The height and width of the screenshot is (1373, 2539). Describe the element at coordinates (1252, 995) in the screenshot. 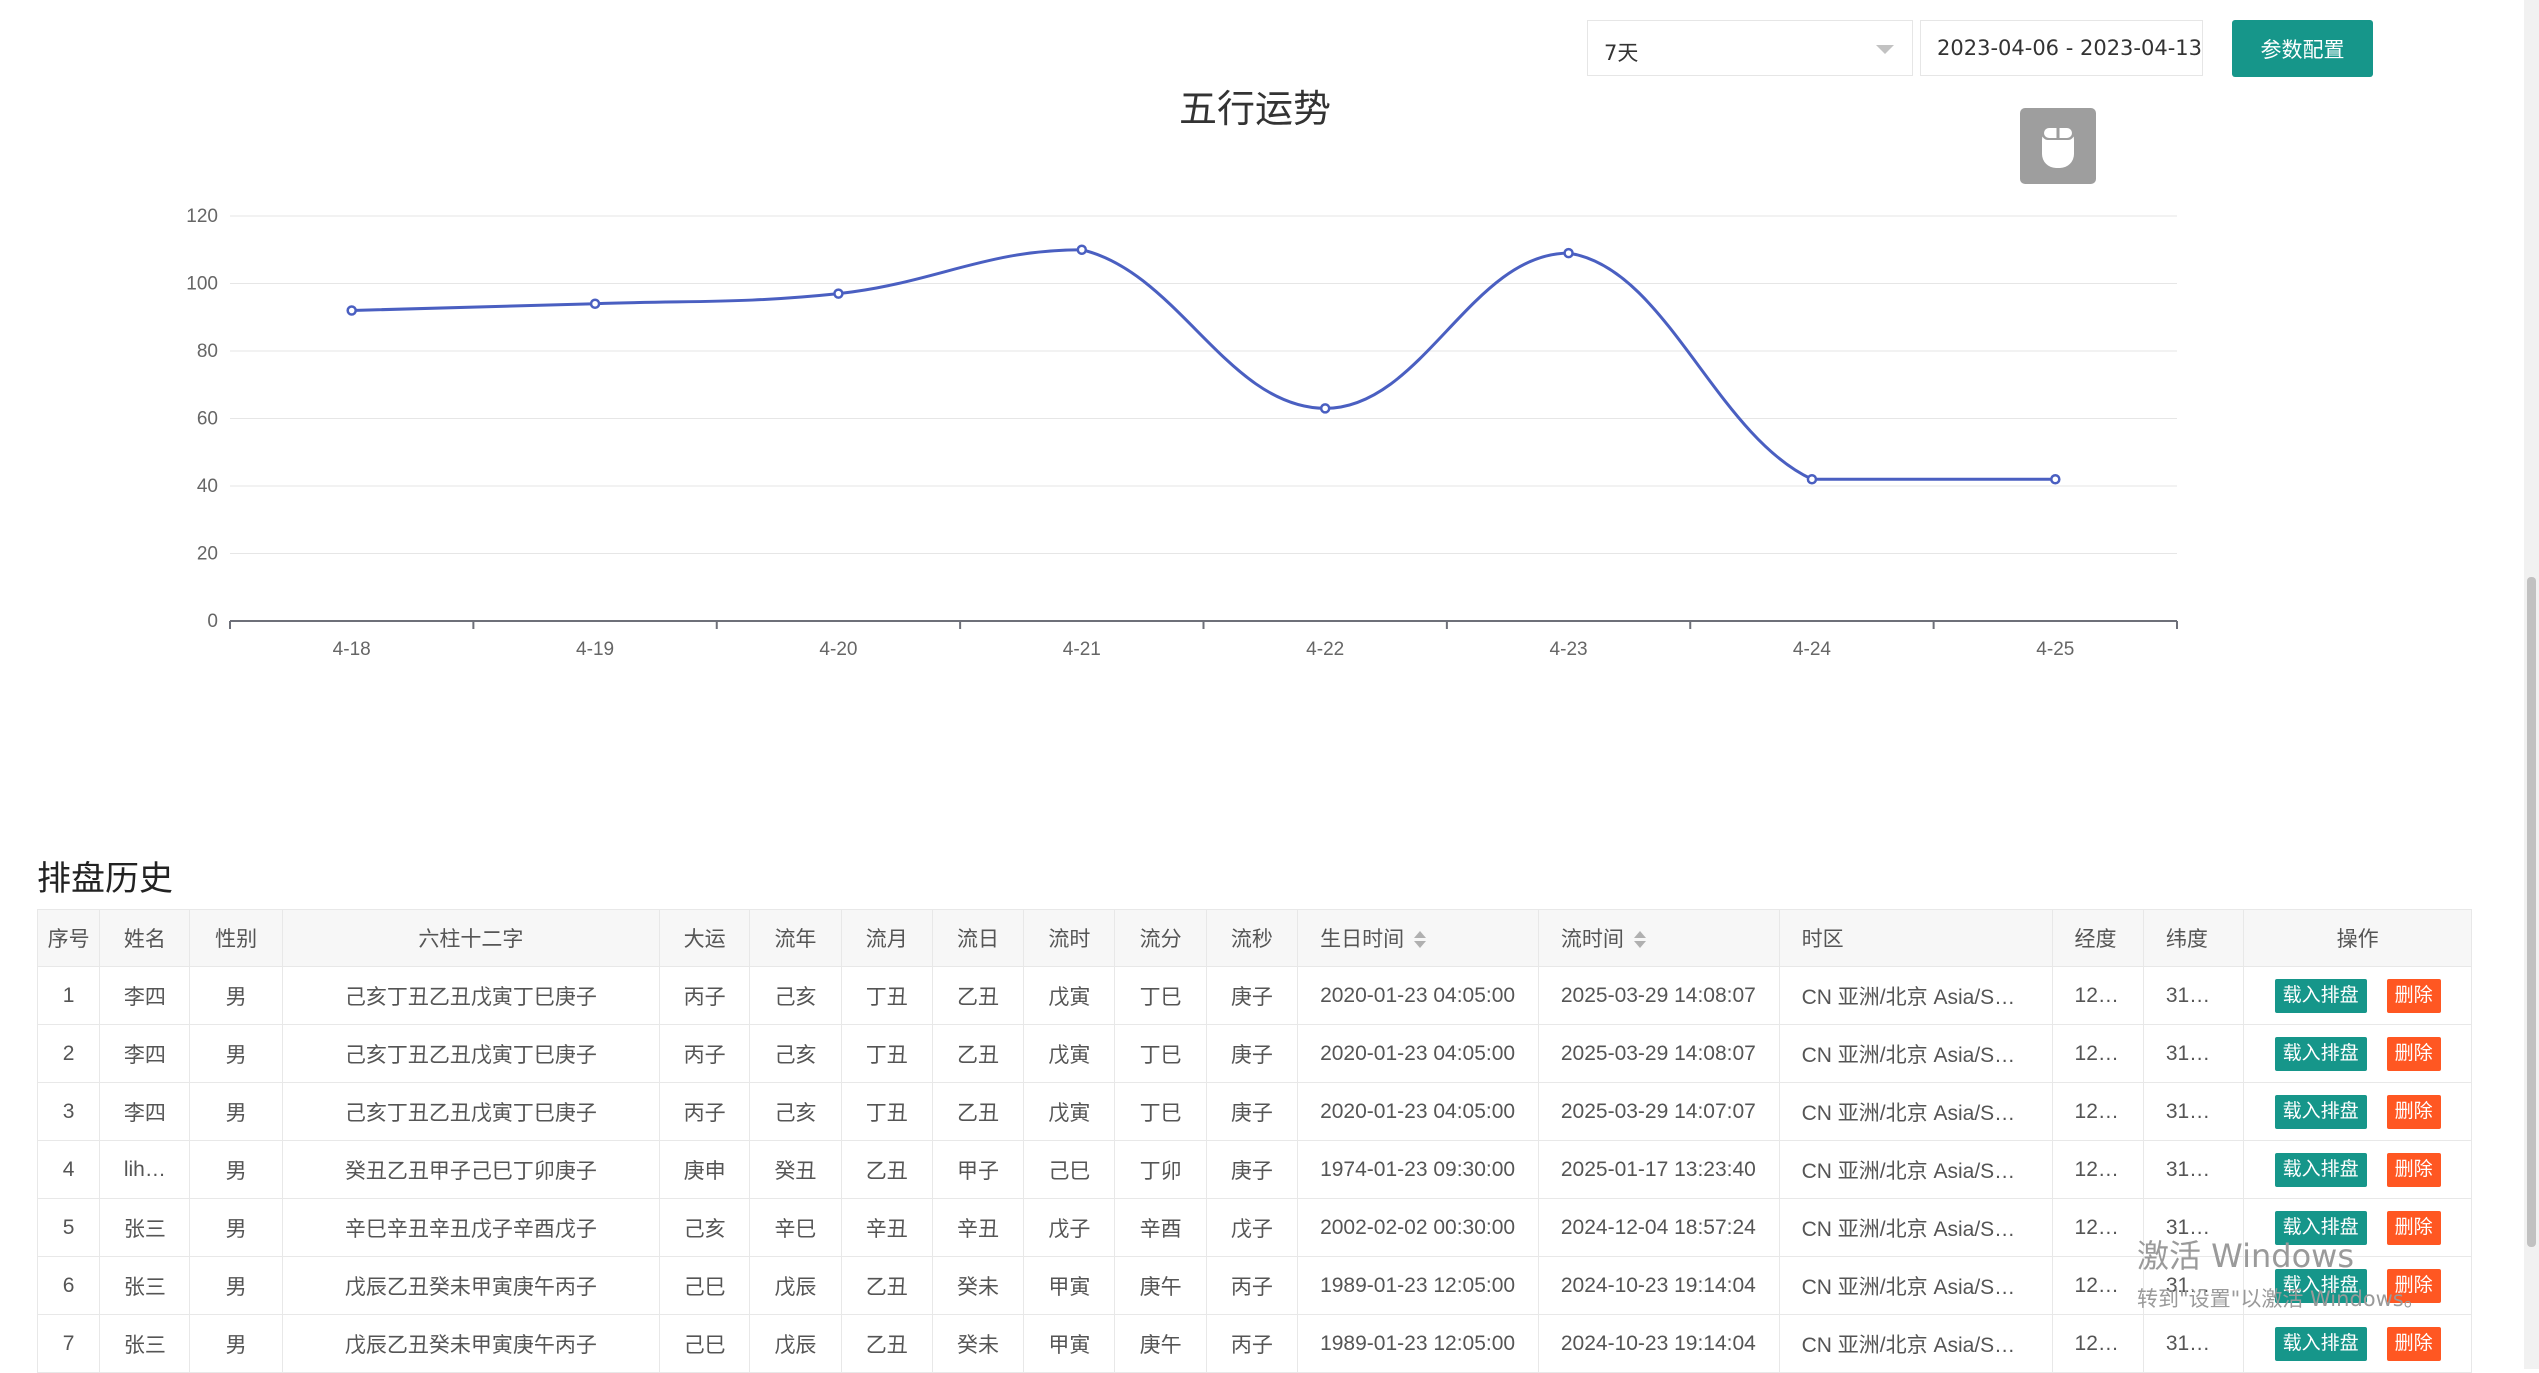

I see `cell-liumiao: 庚子` at that location.